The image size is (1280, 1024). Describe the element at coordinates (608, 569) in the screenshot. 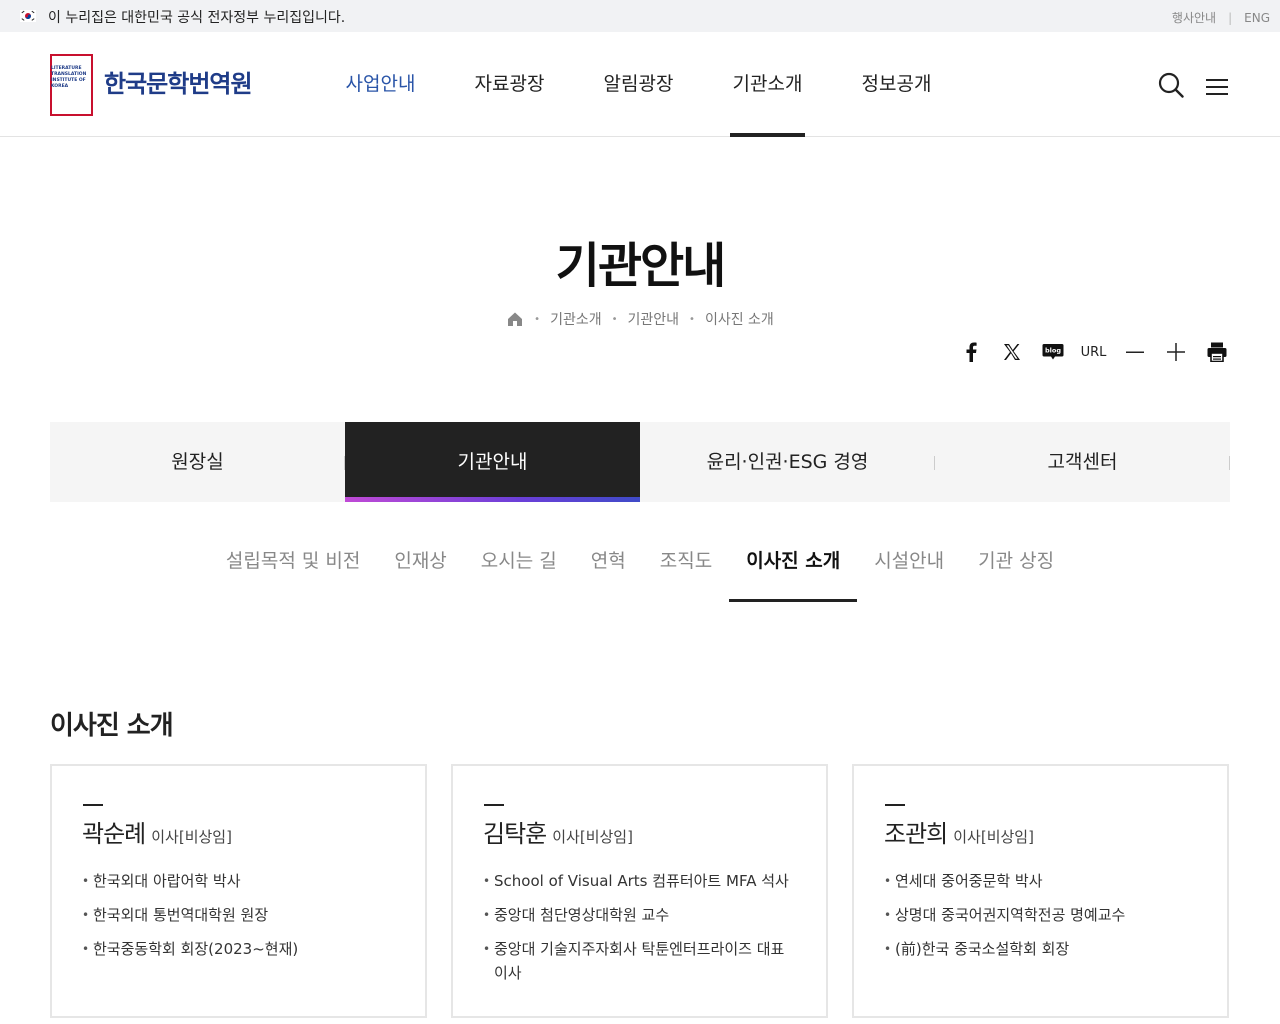

I see `subtab-history: 연혁` at that location.